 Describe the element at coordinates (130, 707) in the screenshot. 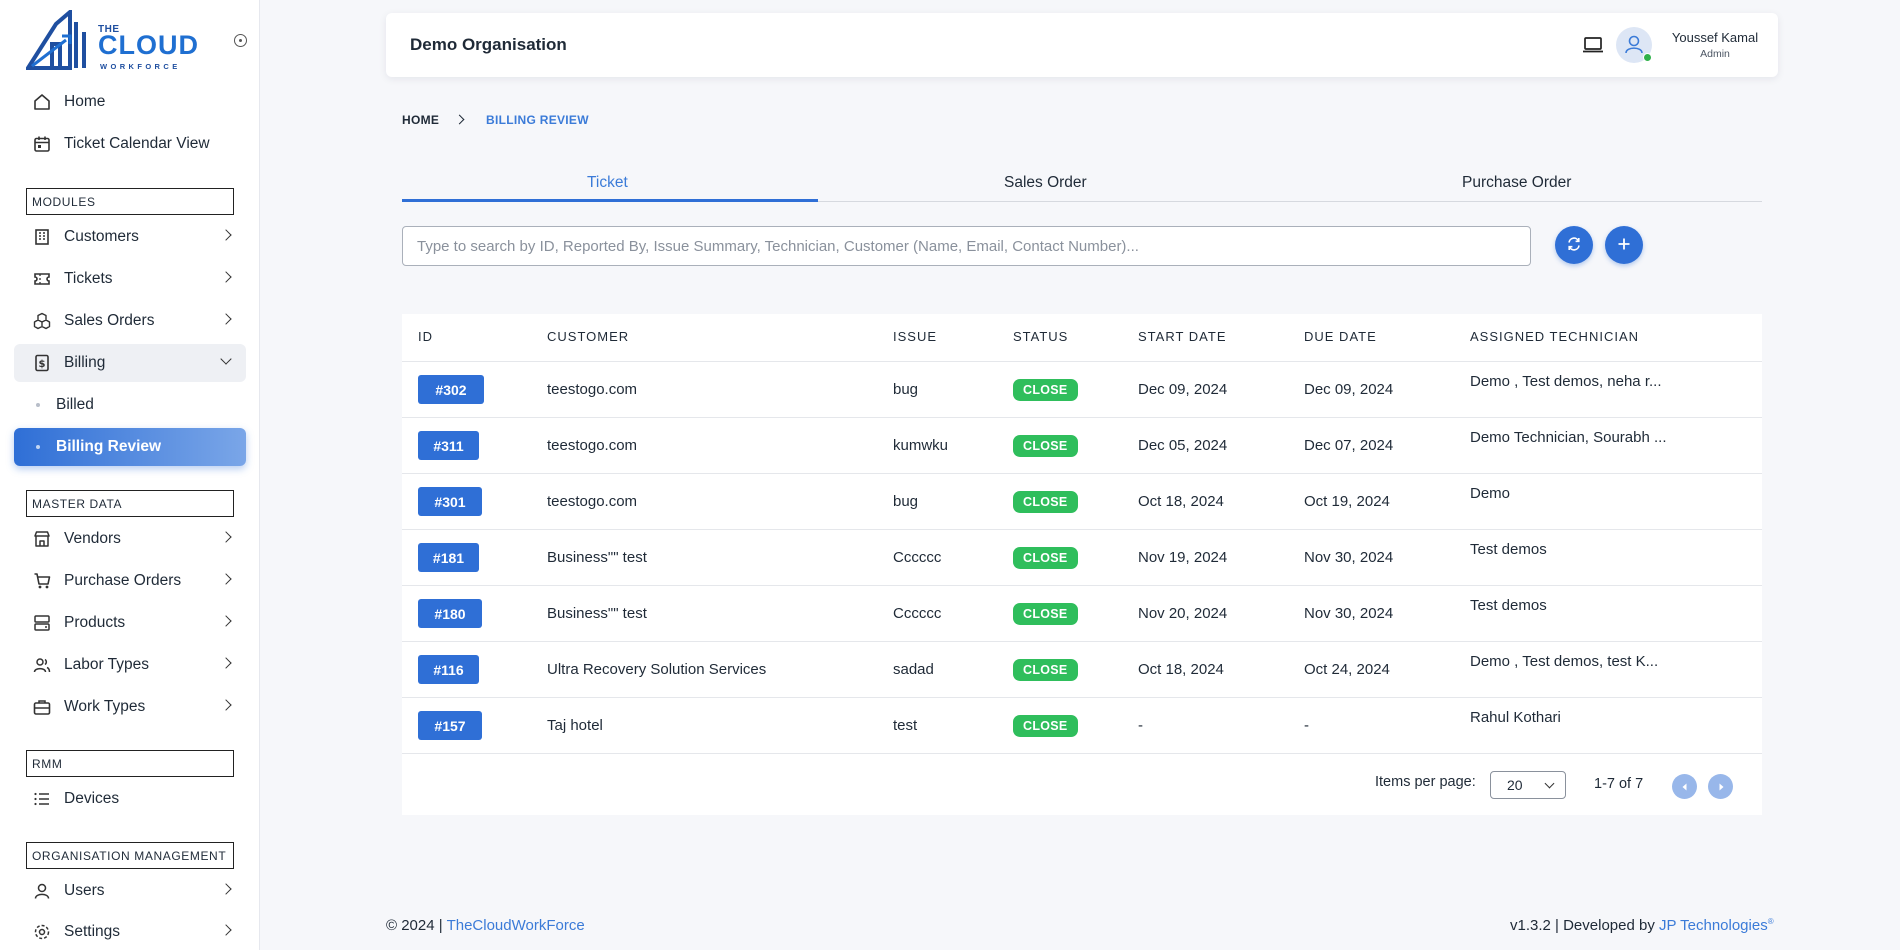

I see `sidebar-item-work-types: Work Types` at that location.